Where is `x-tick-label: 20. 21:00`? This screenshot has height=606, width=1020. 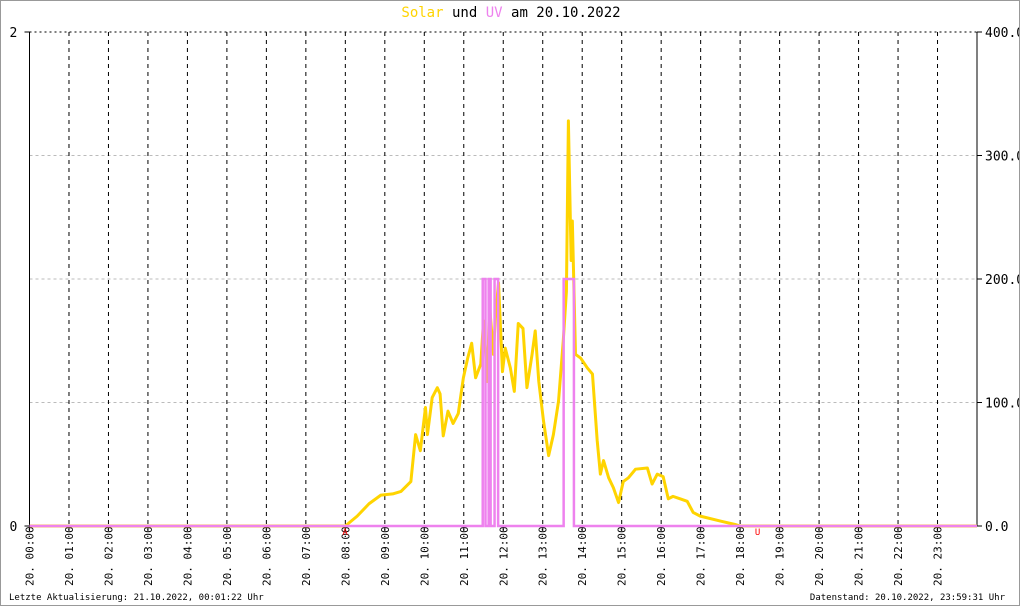 x-tick-label: 20. 21:00 is located at coordinates (859, 556).